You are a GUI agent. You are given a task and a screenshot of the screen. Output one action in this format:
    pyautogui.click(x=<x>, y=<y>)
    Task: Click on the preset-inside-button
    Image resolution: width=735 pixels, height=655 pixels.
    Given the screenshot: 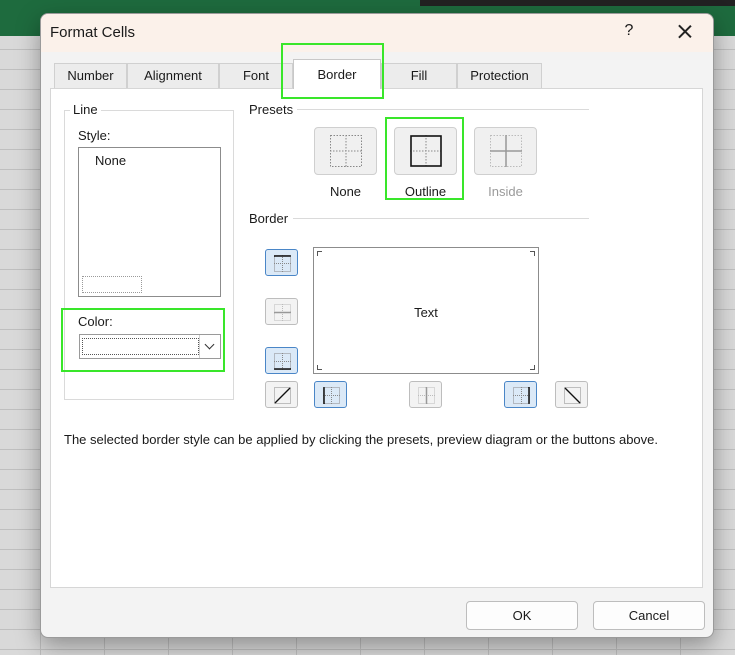 What is the action you would take?
    pyautogui.click(x=505, y=151)
    